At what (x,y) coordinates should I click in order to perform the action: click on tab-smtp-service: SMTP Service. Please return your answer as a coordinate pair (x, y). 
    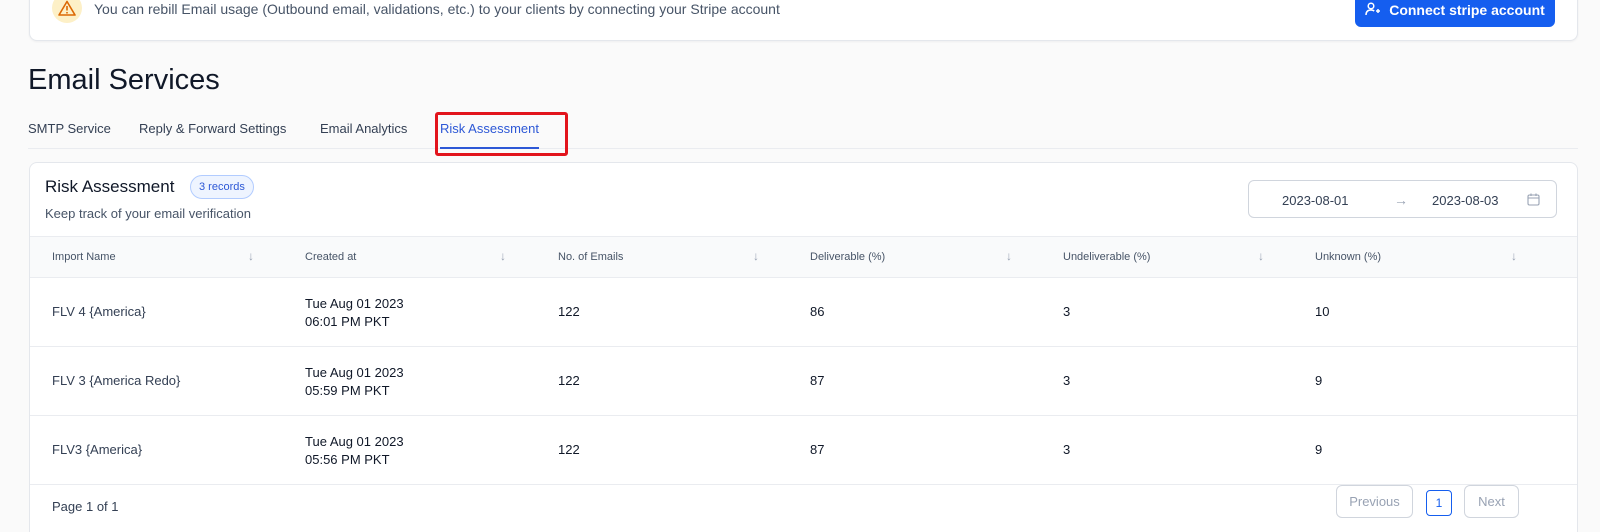
    Looking at the image, I should click on (69, 128).